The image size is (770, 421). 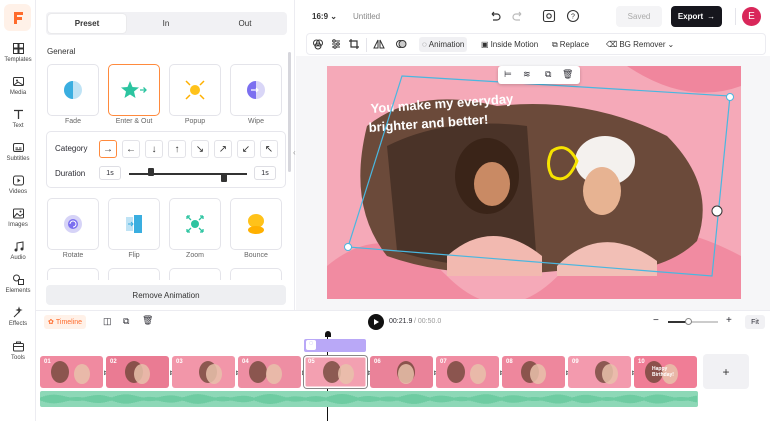 I want to click on rail-item-tools: Tools, so click(x=18, y=356).